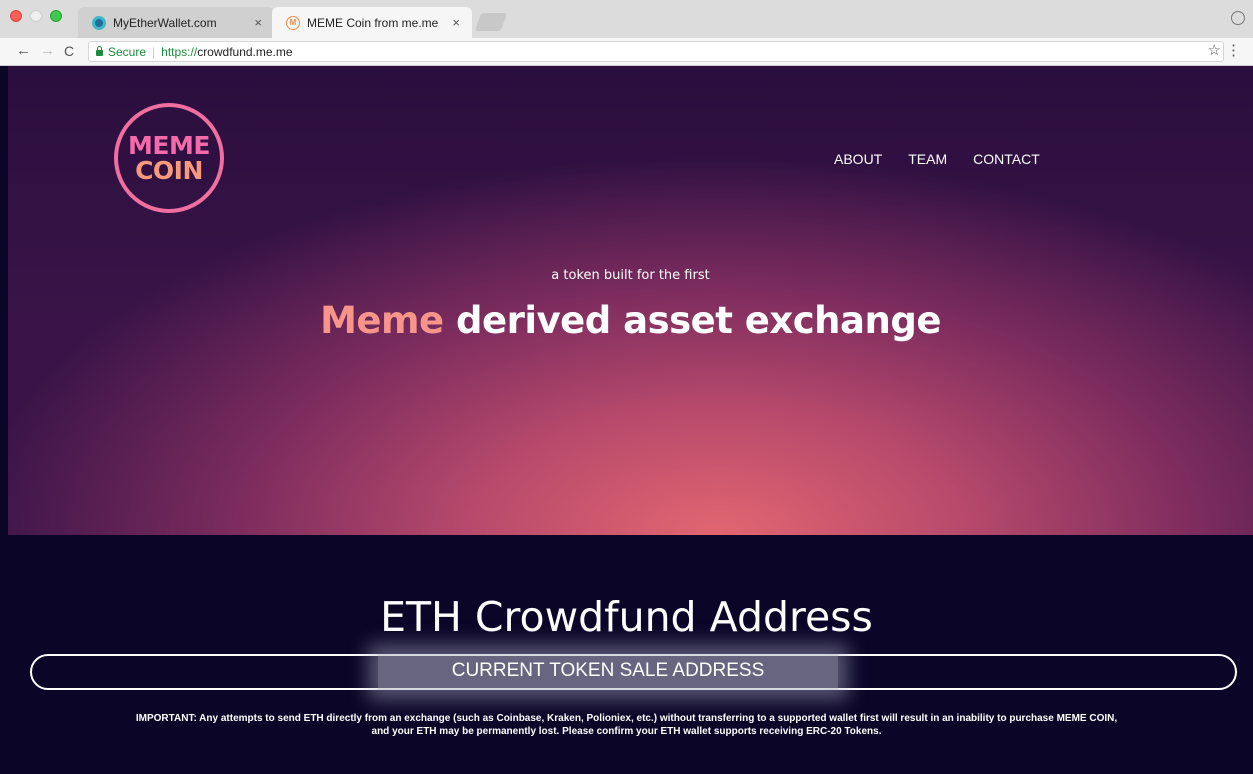 Image resolution: width=1253 pixels, height=774 pixels. What do you see at coordinates (56, 16) in the screenshot?
I see `zoom-window-button` at bounding box center [56, 16].